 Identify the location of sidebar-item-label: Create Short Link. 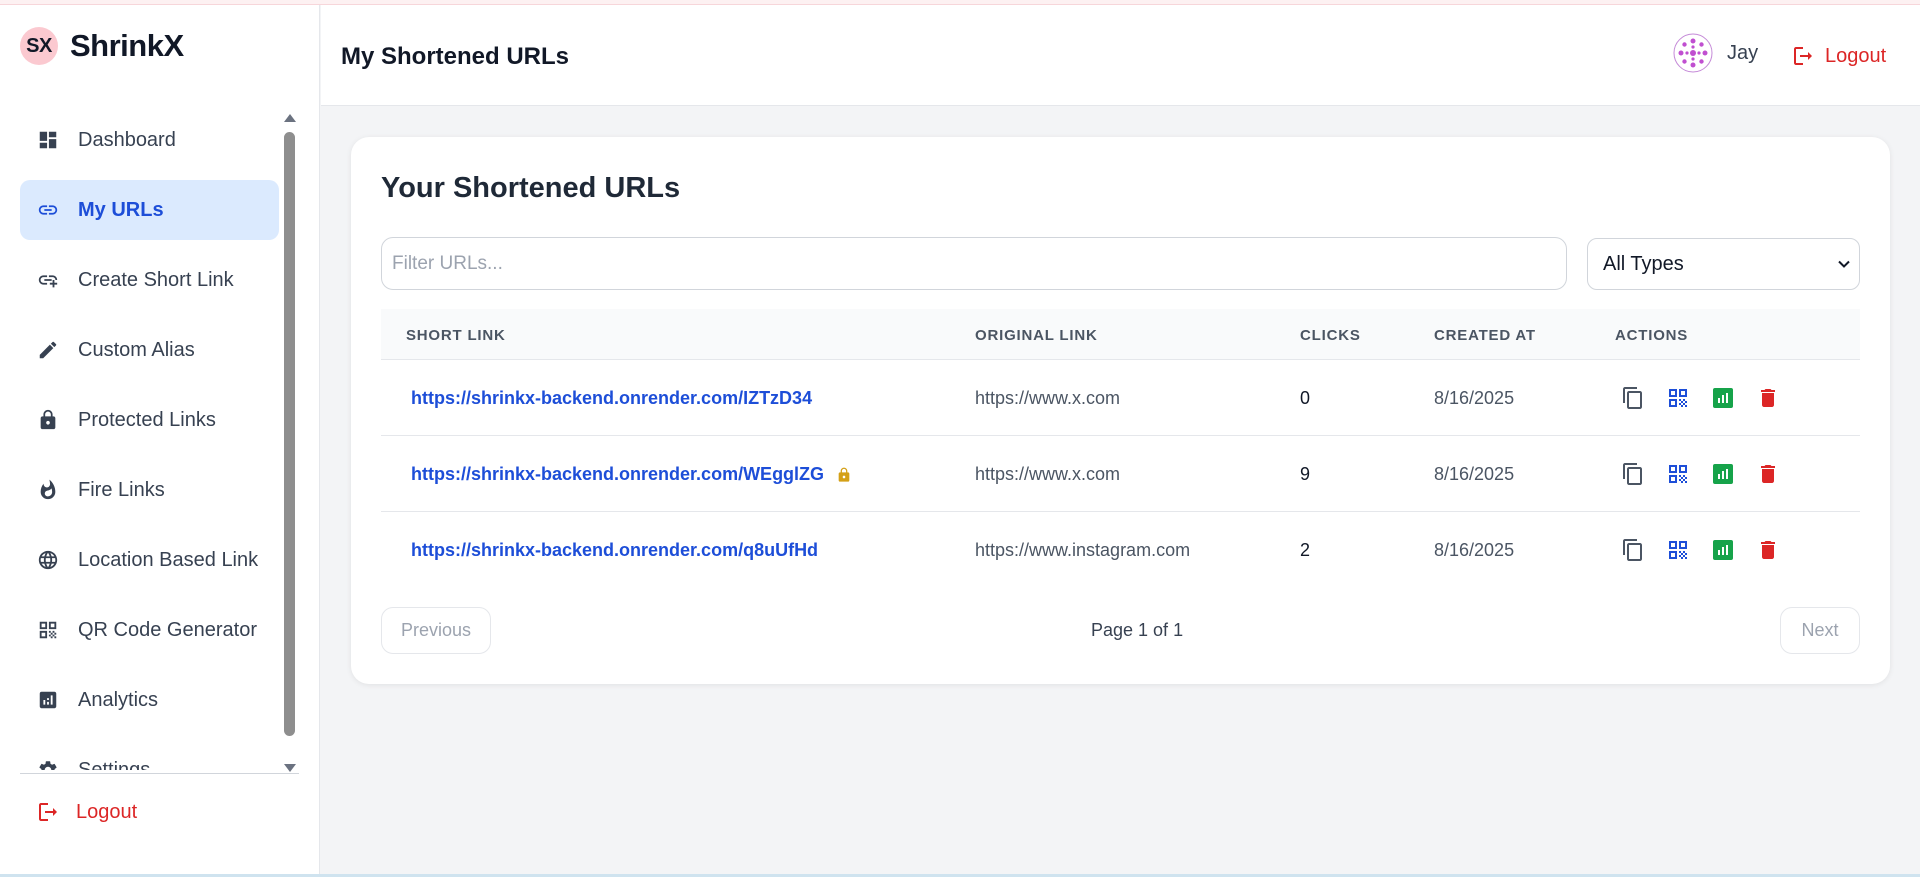
(156, 279).